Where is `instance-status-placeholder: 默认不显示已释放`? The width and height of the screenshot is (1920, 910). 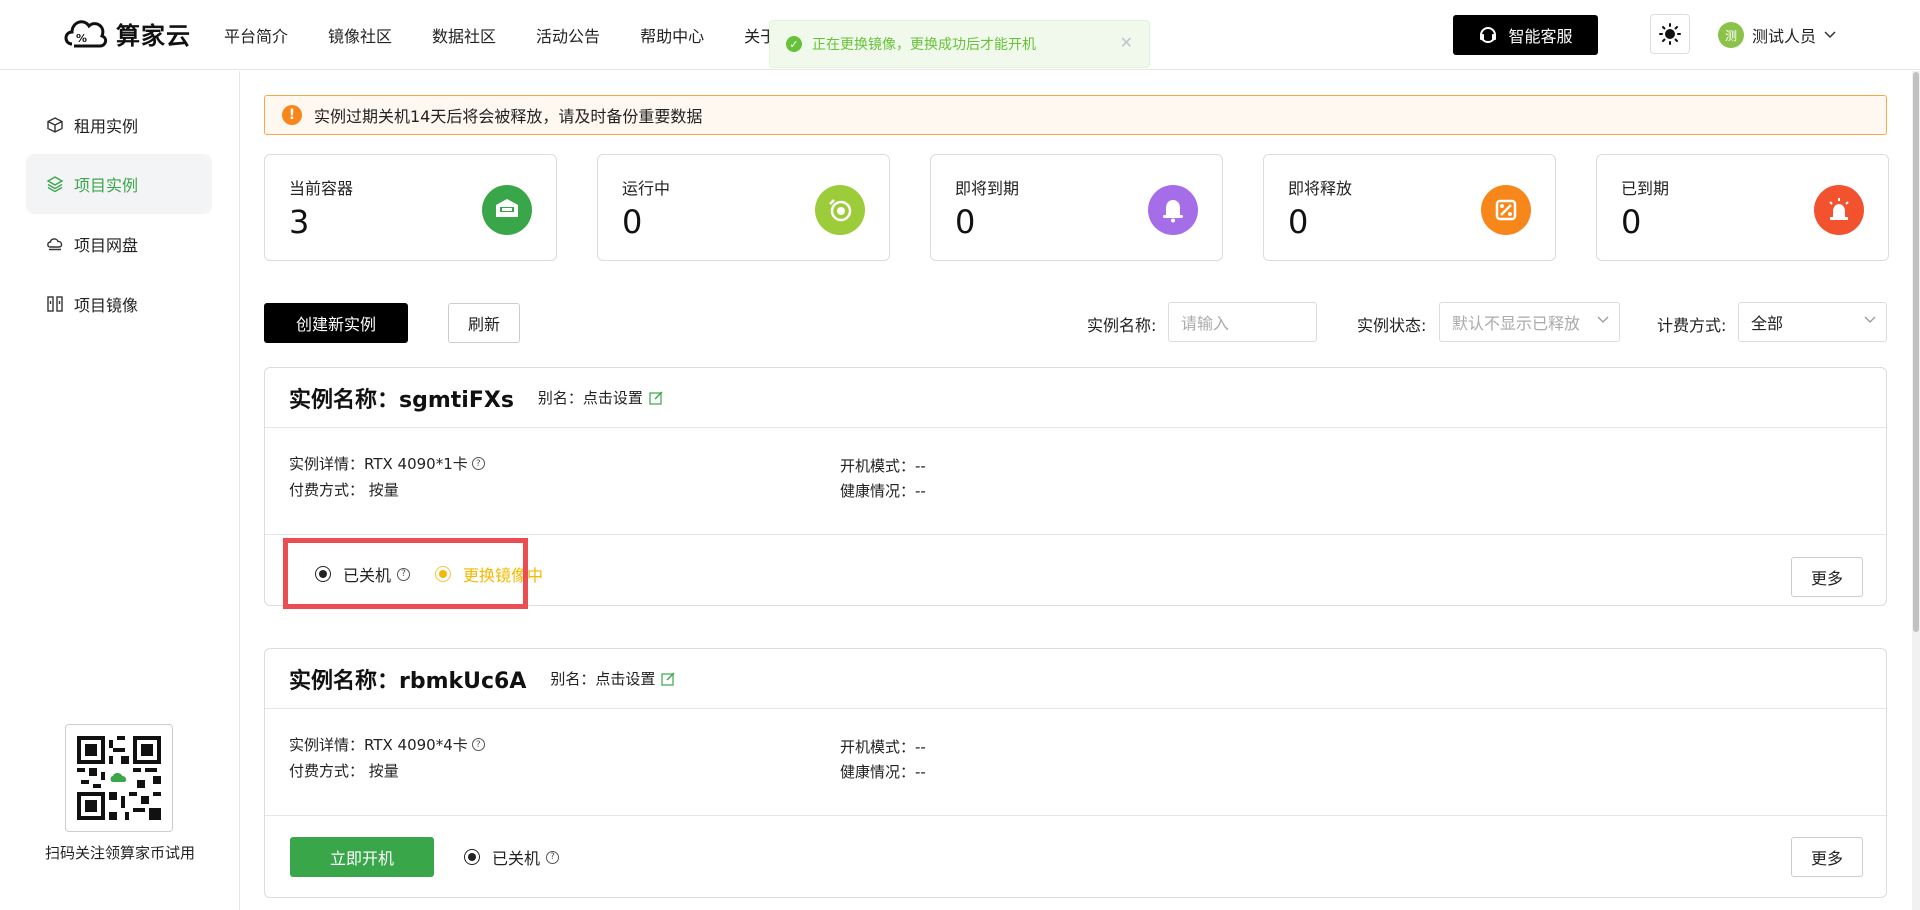
instance-status-placeholder: 默认不显示已释放 is located at coordinates (1516, 323).